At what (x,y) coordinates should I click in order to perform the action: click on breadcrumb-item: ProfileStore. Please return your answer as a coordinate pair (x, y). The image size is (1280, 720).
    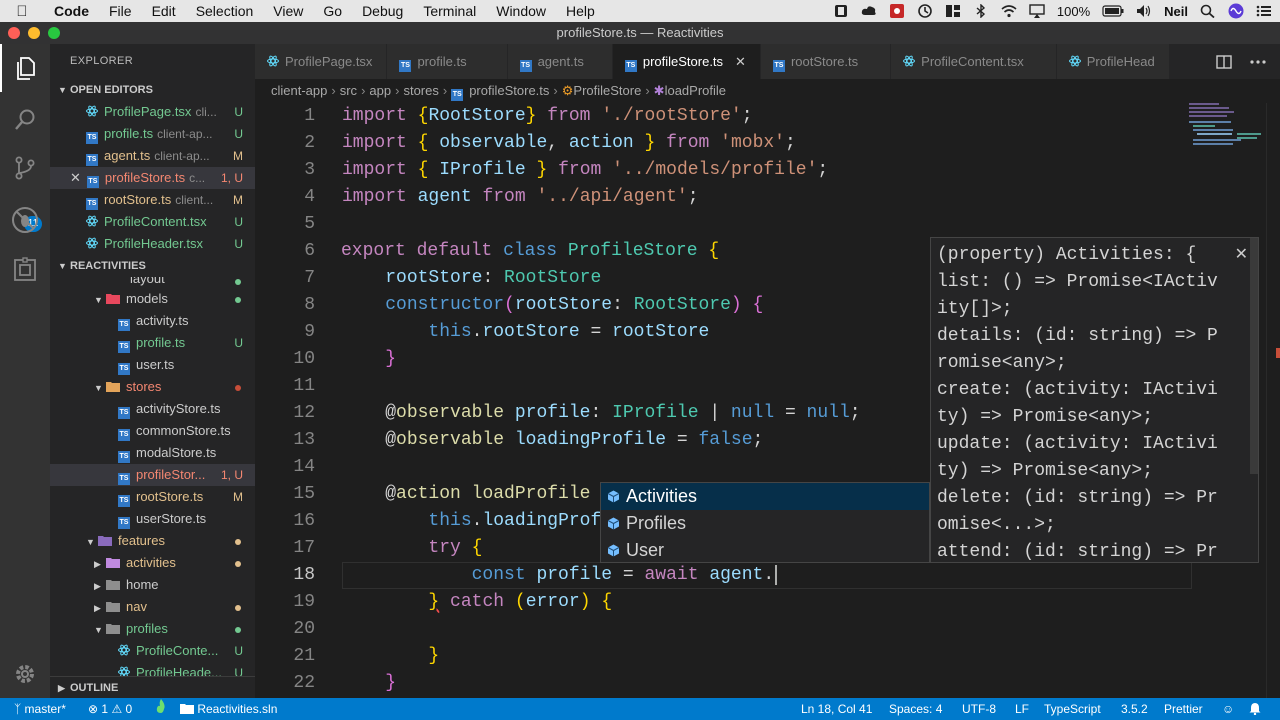
    Looking at the image, I should click on (607, 90).